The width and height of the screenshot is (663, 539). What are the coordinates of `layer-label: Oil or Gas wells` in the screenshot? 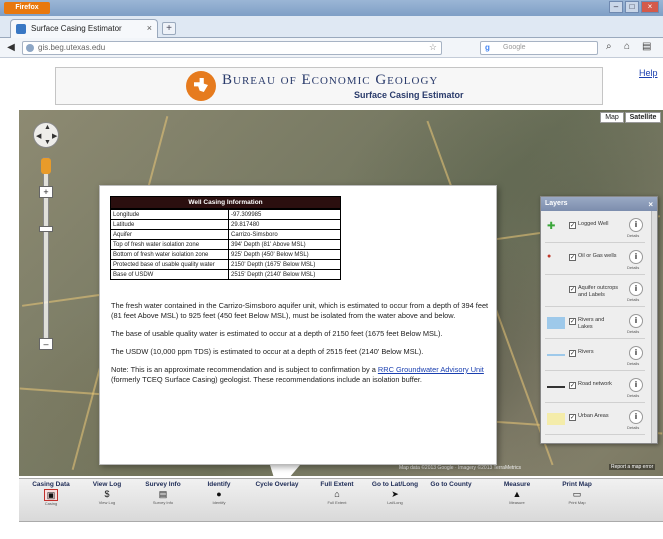 It's located at (597, 256).